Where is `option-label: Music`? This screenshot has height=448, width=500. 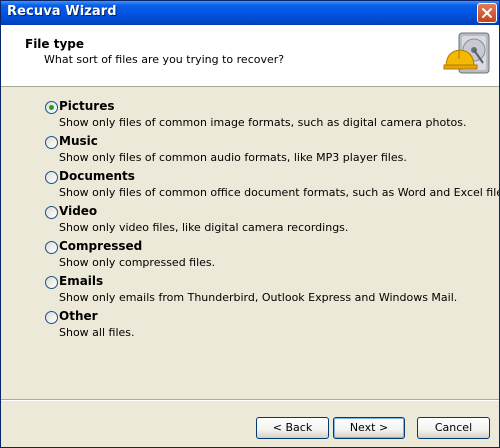
option-label: Music is located at coordinates (78, 141).